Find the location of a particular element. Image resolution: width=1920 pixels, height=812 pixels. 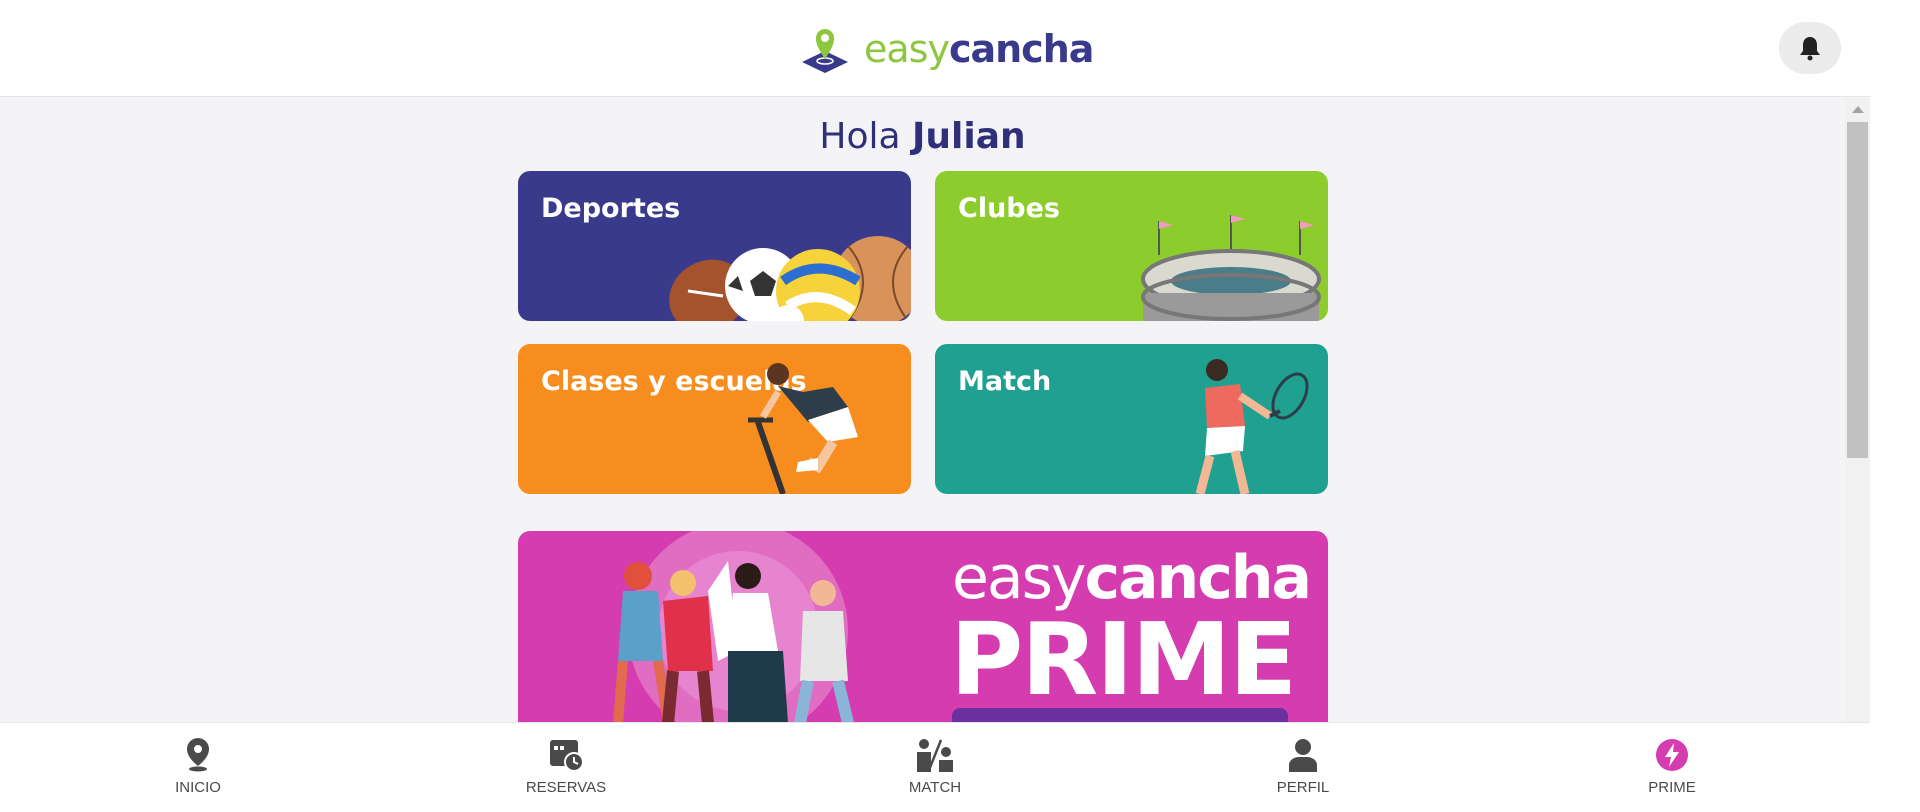

nav-perfil: PERFIL is located at coordinates (1303, 767).